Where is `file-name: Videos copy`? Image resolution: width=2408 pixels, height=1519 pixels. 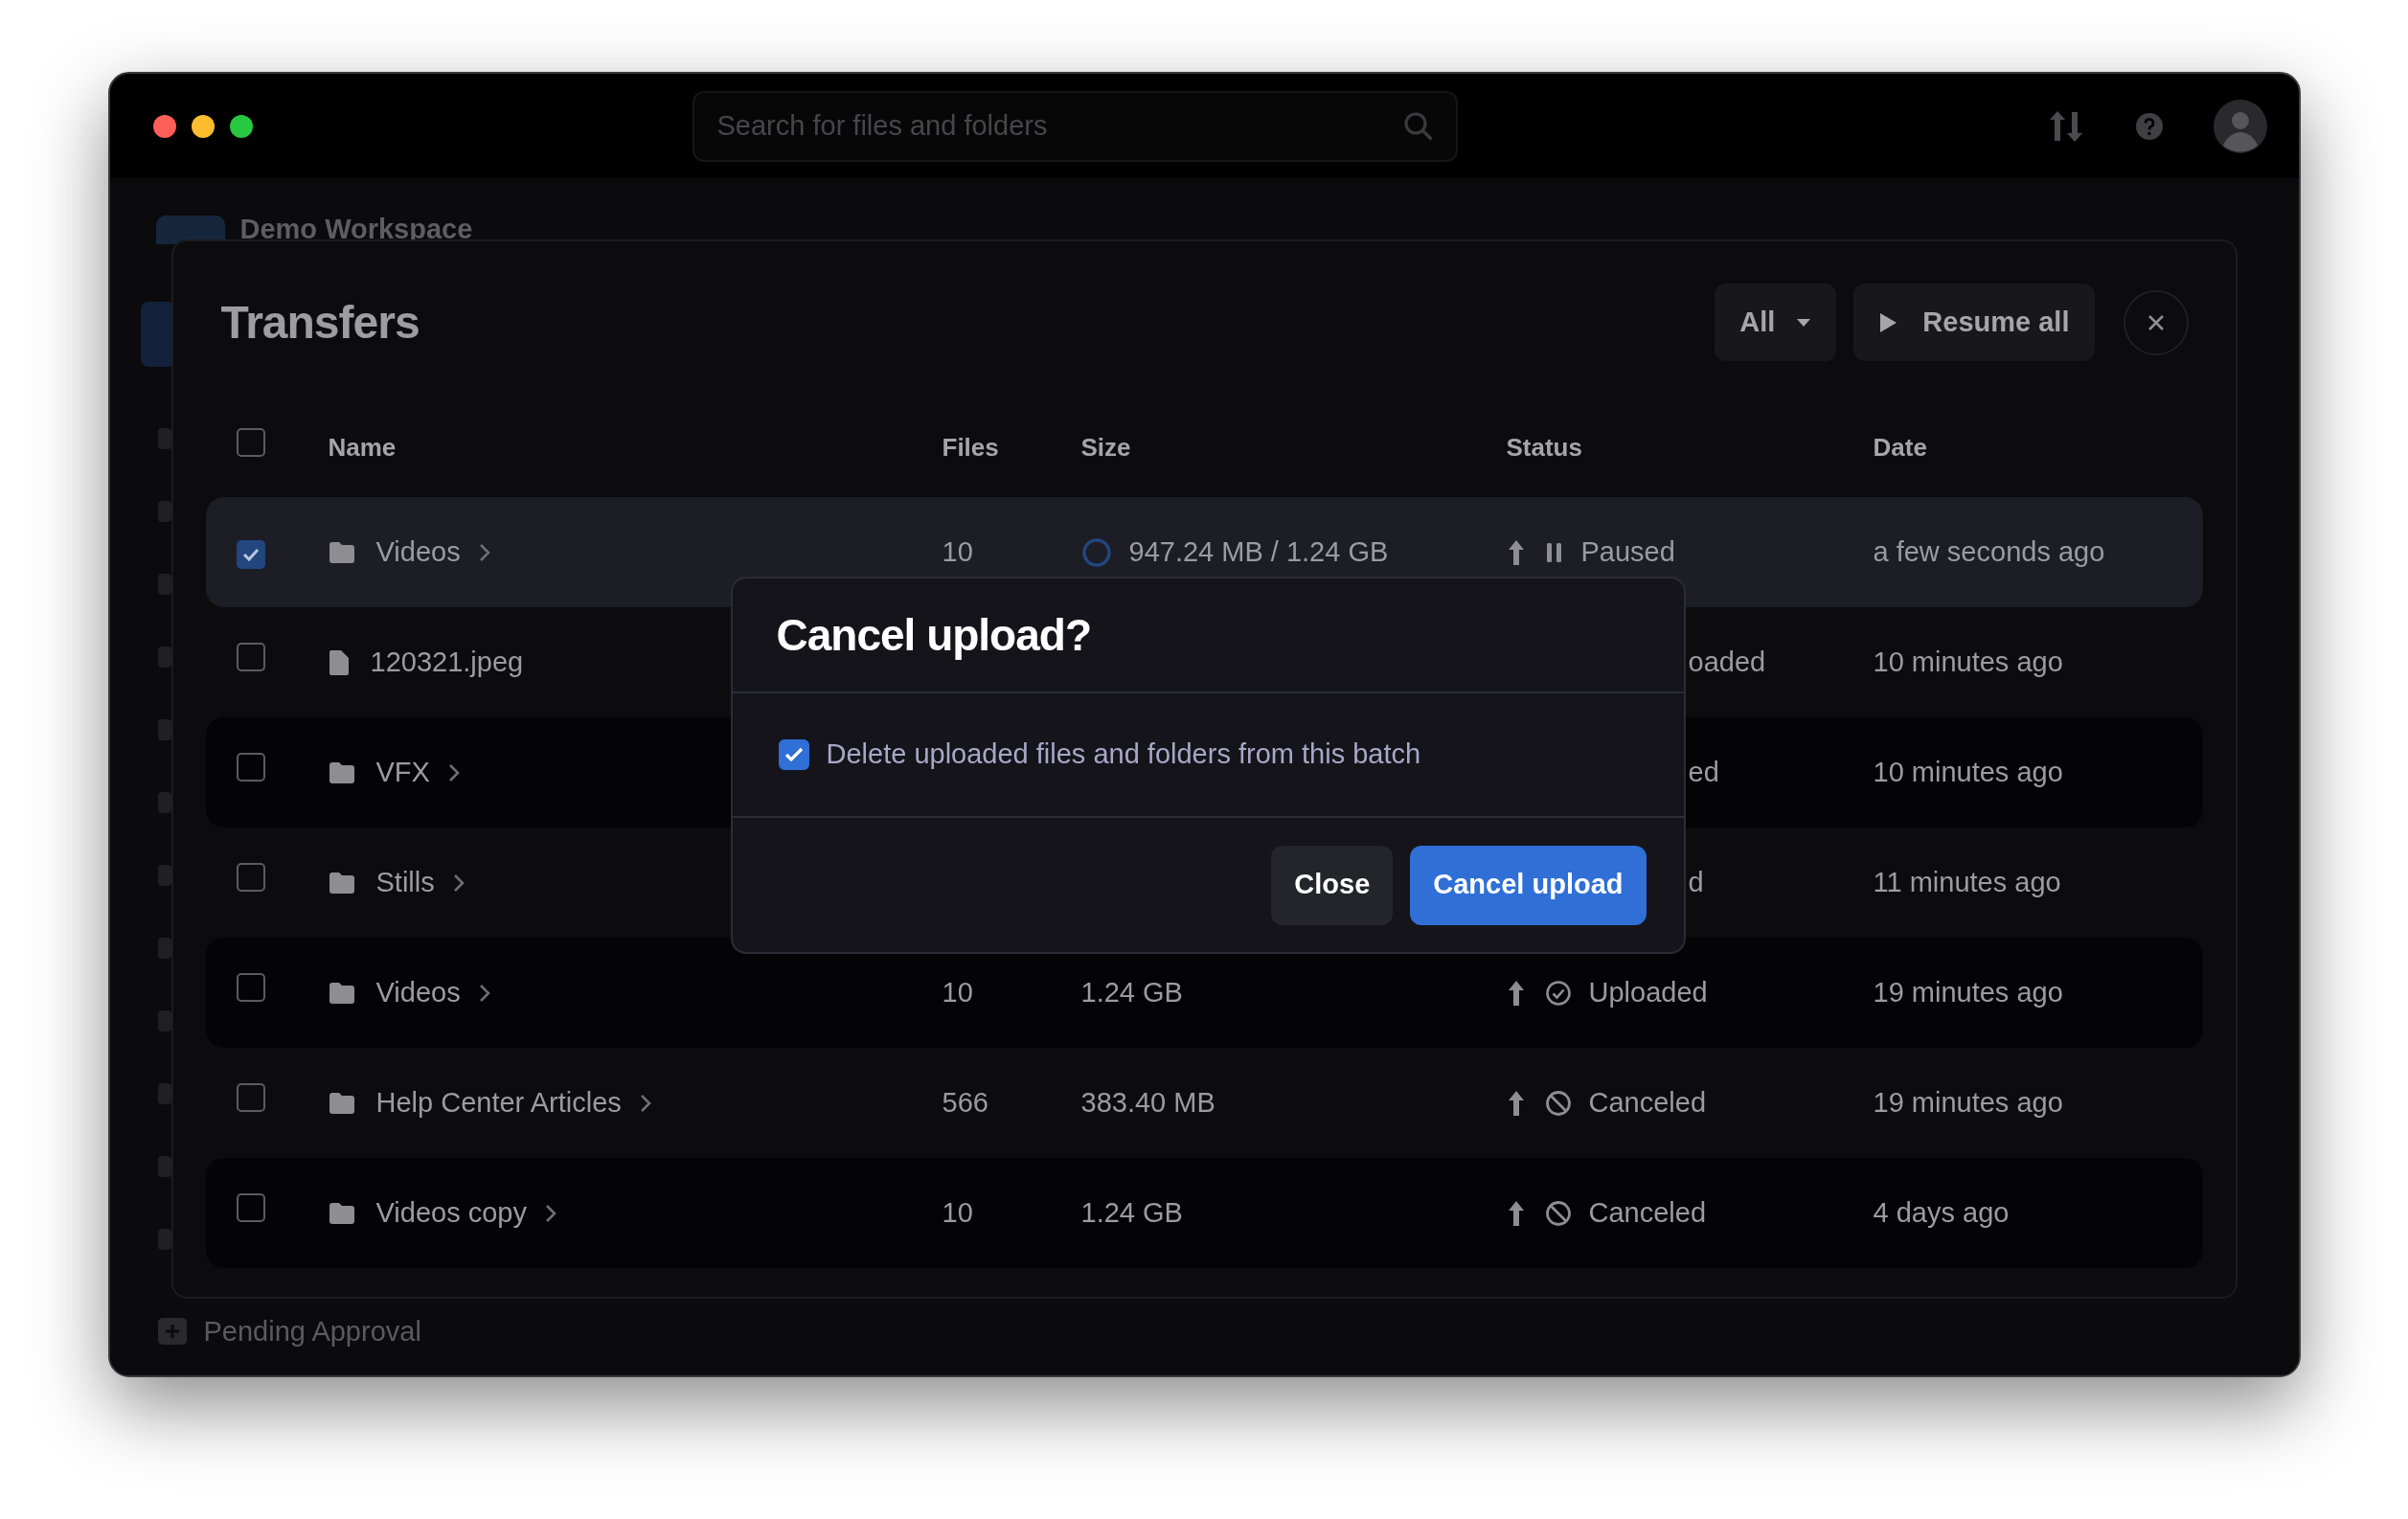
file-name: Videos copy is located at coordinates (451, 1212).